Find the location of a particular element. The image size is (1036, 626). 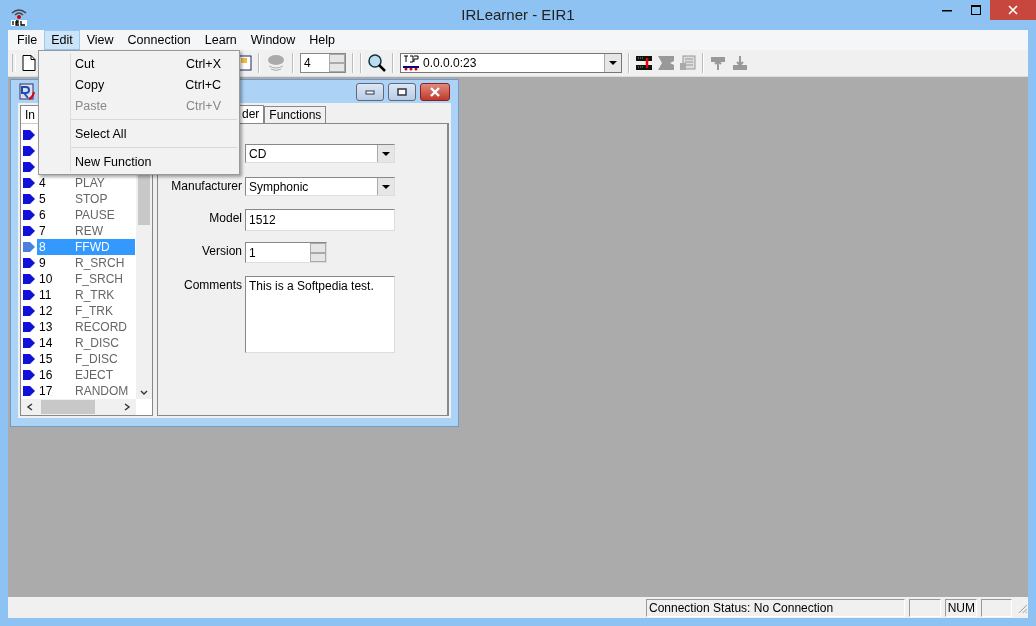

field-label: Comments is located at coordinates (213, 286).